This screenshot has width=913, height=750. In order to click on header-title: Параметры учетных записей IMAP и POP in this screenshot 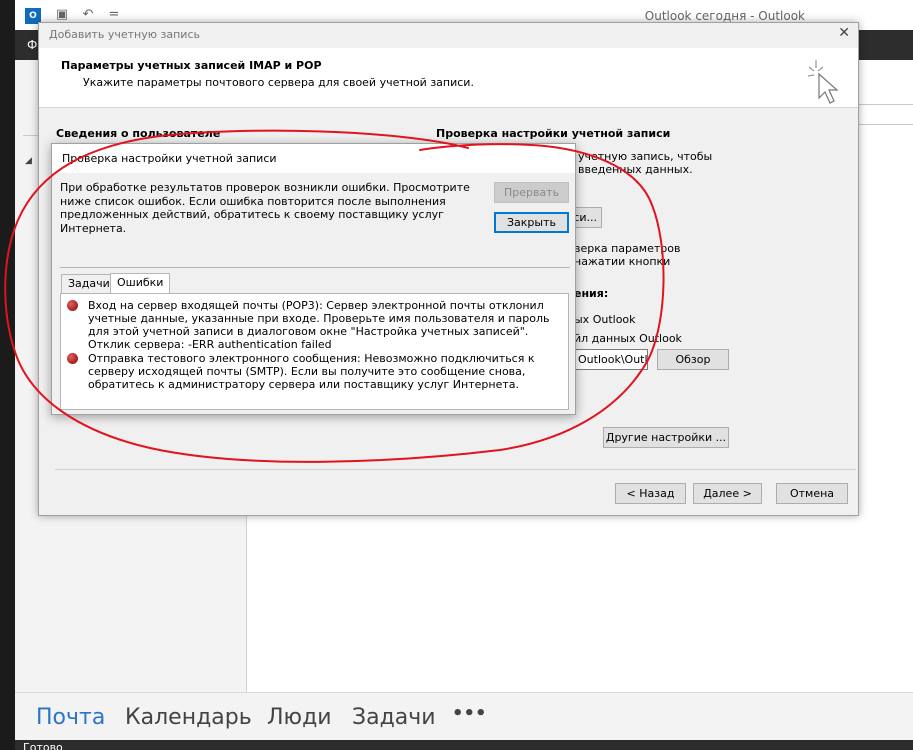, I will do `click(191, 65)`.